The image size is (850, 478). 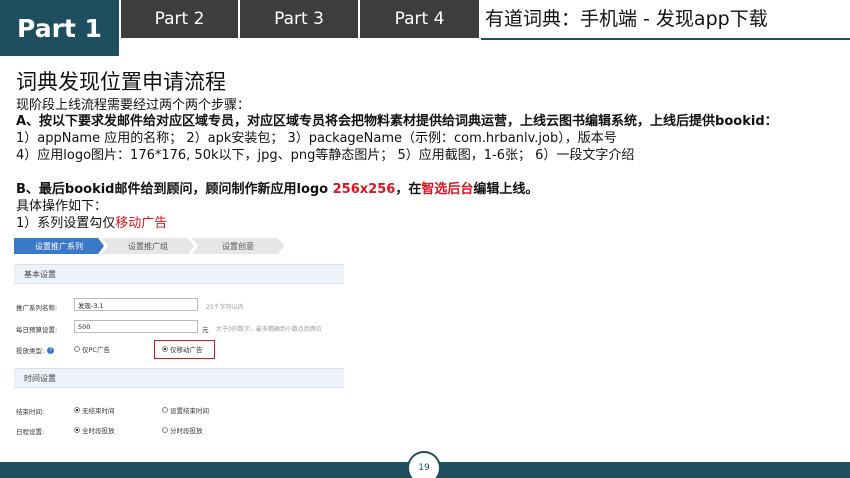 What do you see at coordinates (30, 412) in the screenshot?
I see `end-time-label: 结束时间:` at bounding box center [30, 412].